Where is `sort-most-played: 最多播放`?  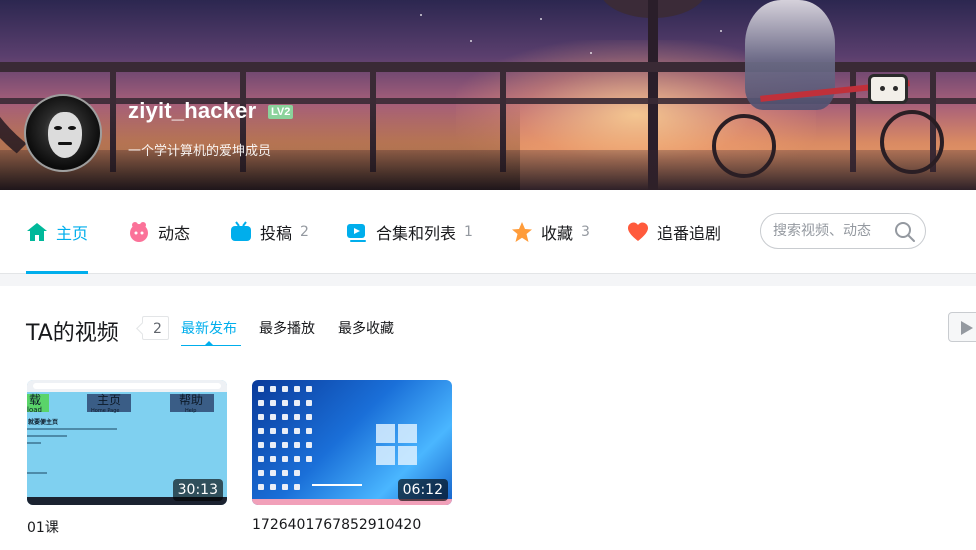
sort-most-played: 最多播放 is located at coordinates (287, 328).